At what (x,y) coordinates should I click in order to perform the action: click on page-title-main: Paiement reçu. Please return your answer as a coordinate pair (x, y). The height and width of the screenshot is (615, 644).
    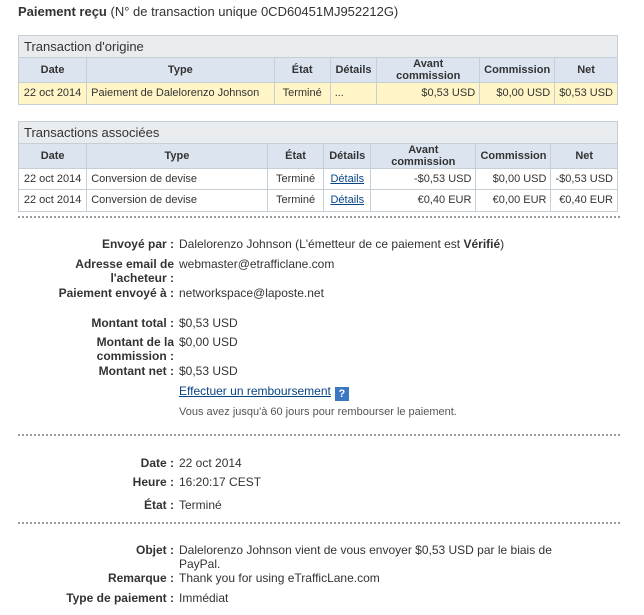
    Looking at the image, I should click on (62, 11).